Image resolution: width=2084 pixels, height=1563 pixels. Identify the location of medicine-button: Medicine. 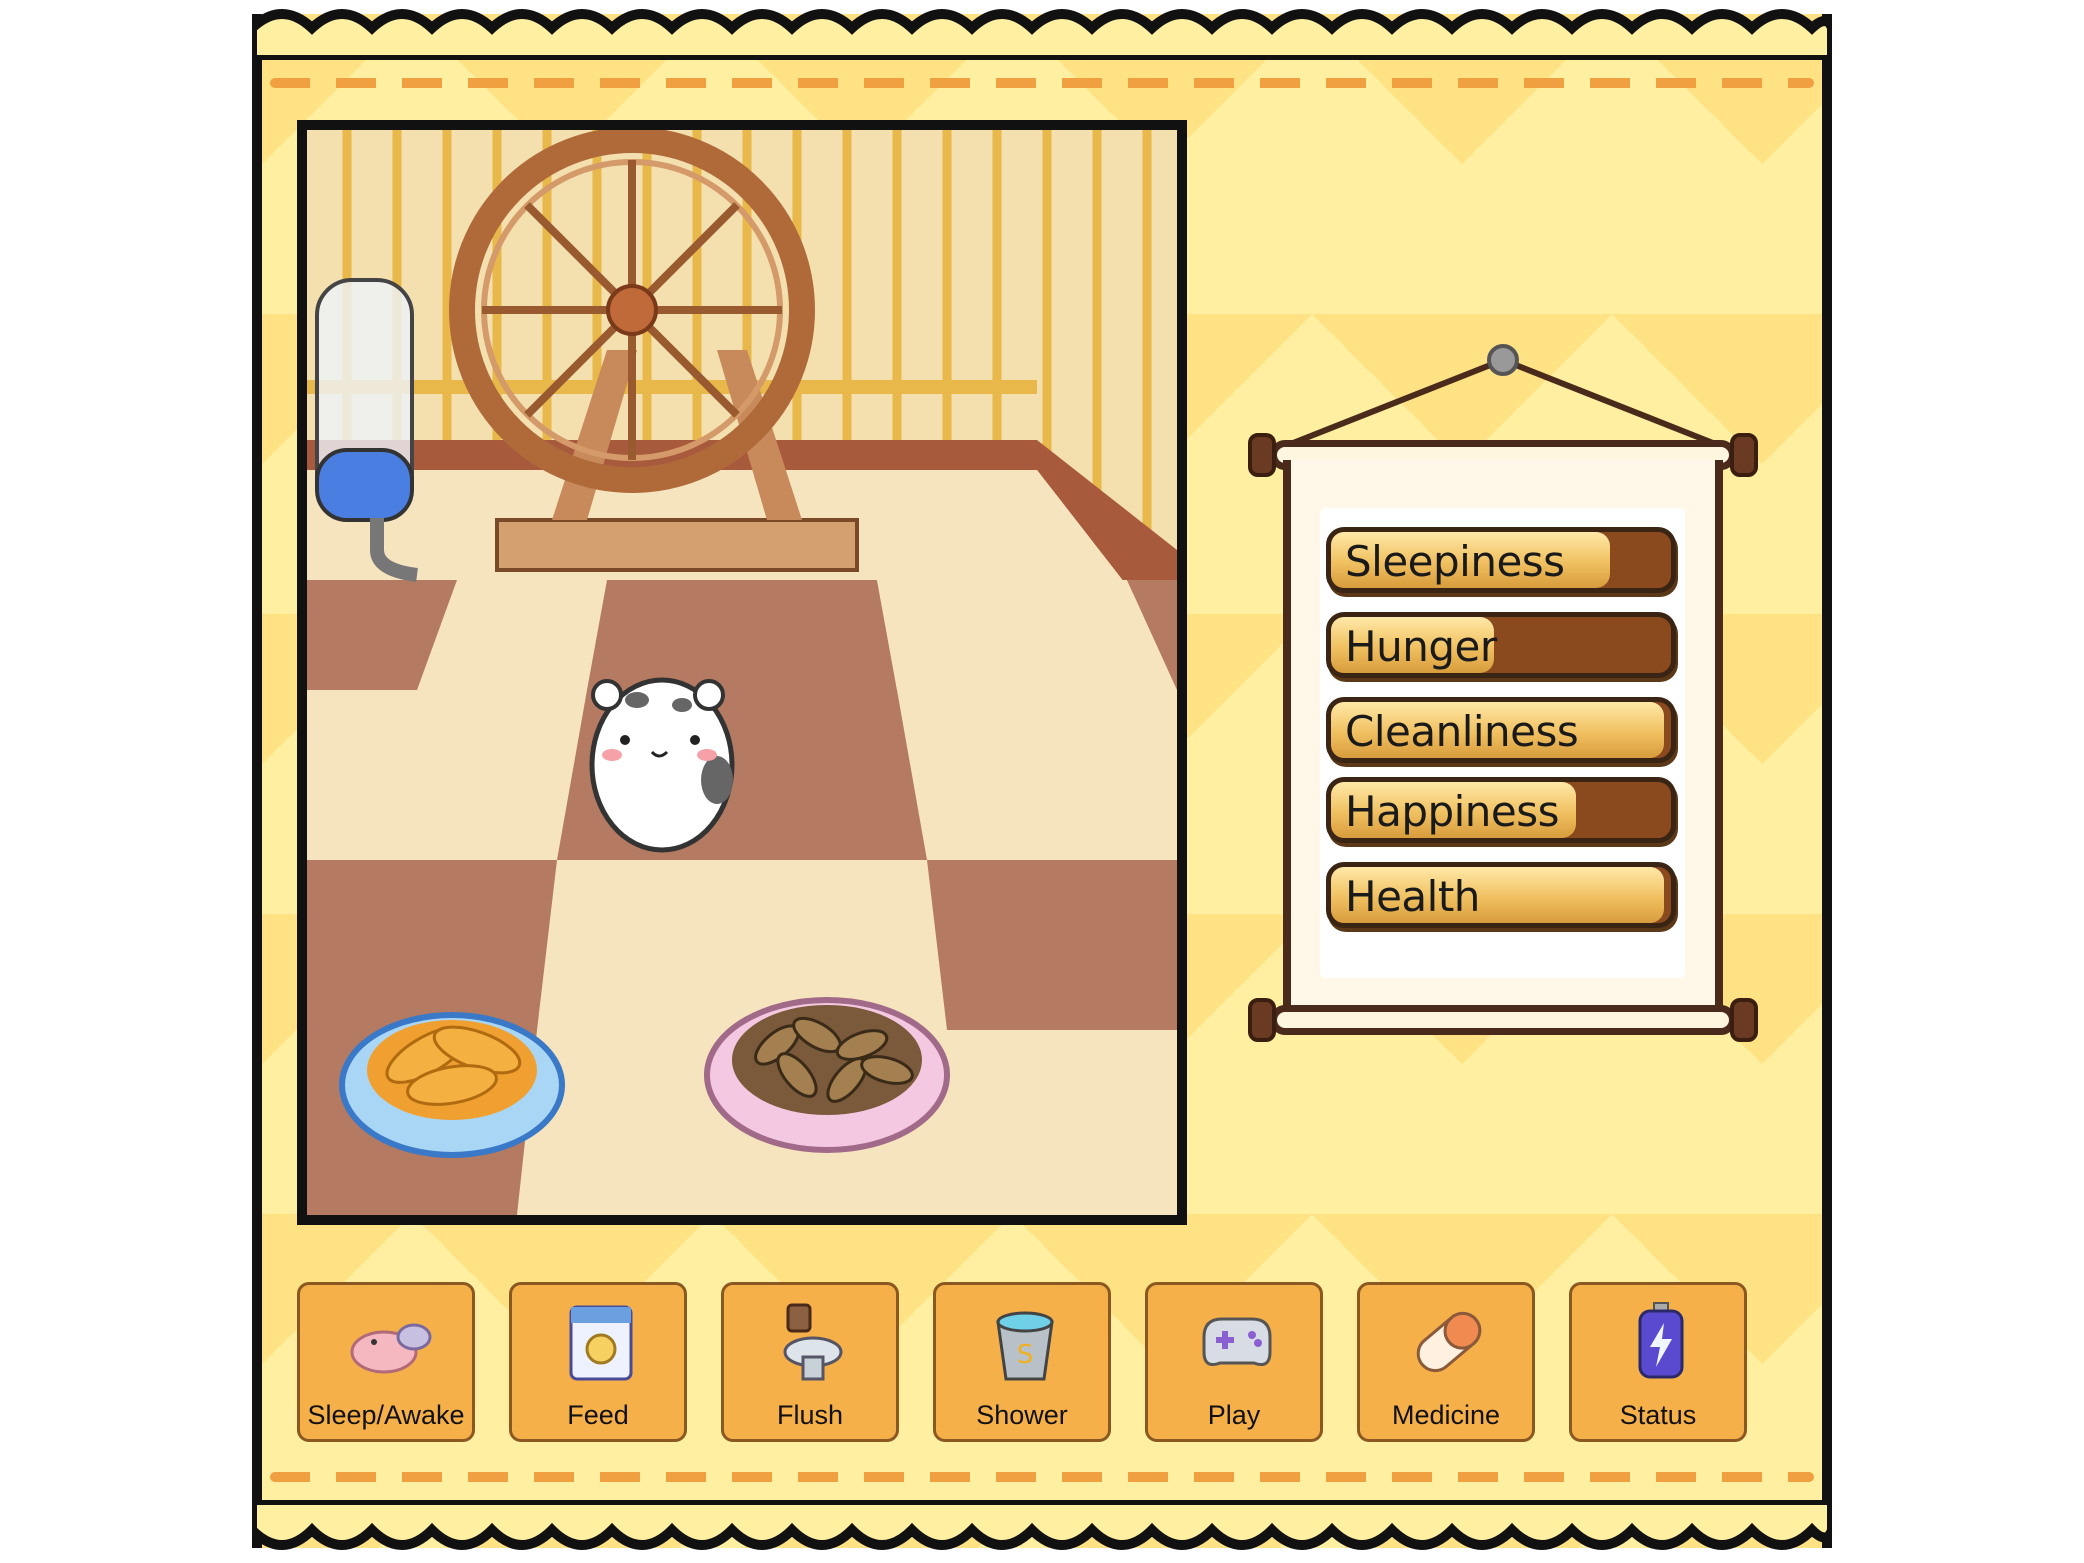
(1446, 1362).